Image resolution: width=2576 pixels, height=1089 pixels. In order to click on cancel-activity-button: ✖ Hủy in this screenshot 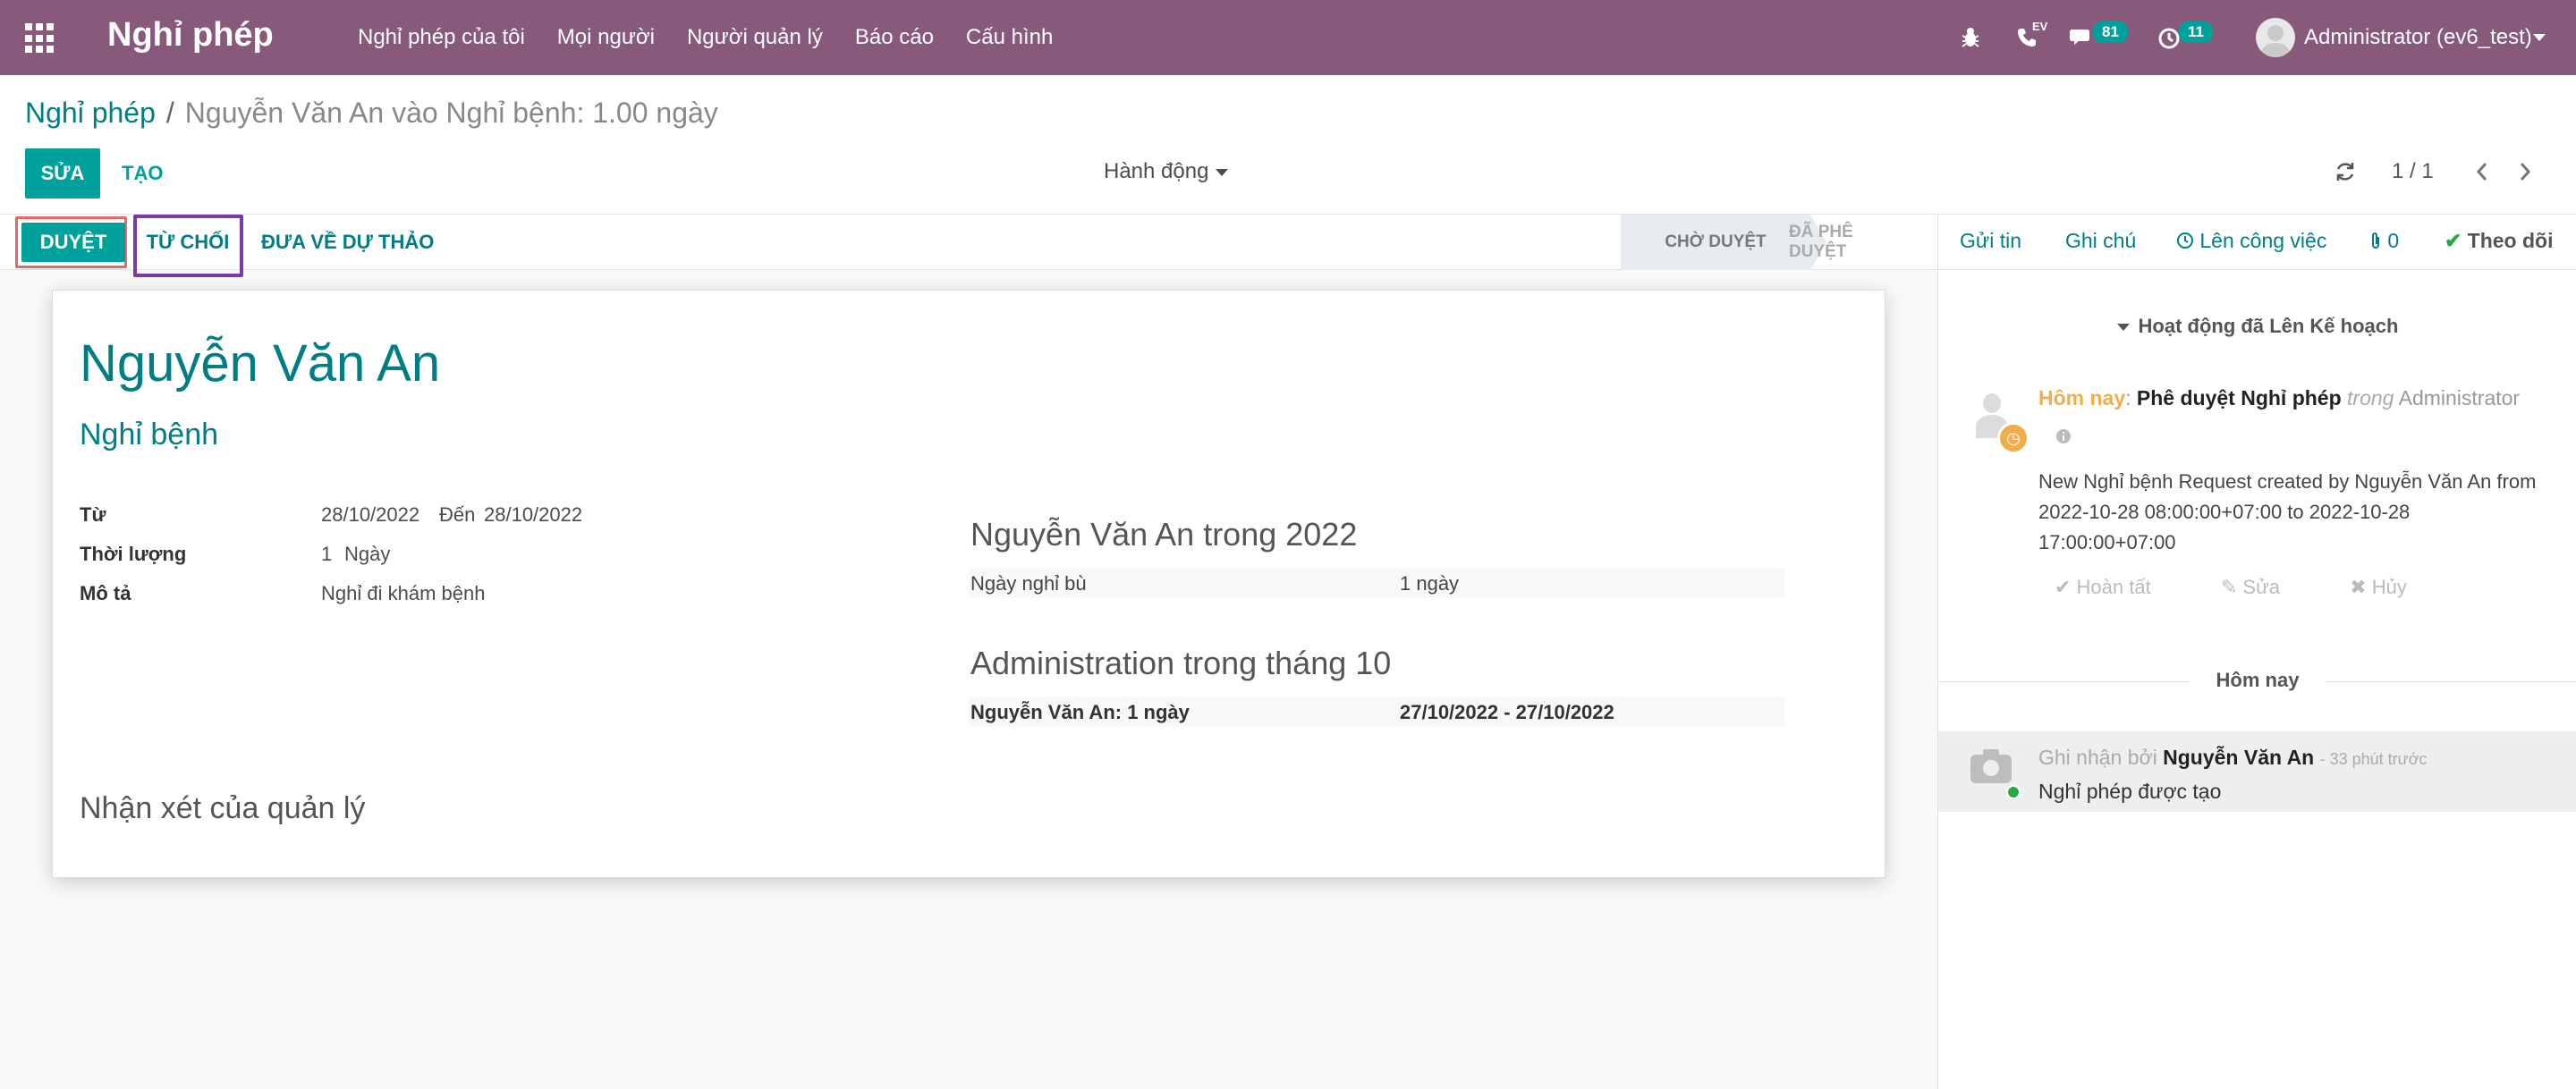, I will do `click(2394, 587)`.